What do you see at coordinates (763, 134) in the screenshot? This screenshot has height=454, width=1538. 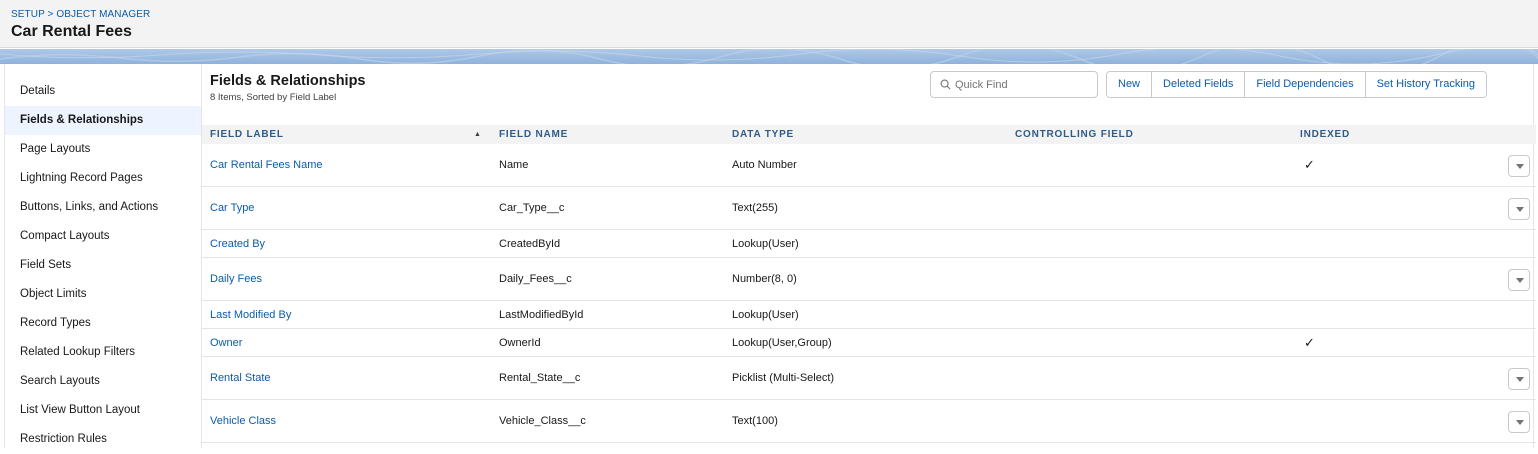 I see `column-header-data-type: DATA TYPE` at bounding box center [763, 134].